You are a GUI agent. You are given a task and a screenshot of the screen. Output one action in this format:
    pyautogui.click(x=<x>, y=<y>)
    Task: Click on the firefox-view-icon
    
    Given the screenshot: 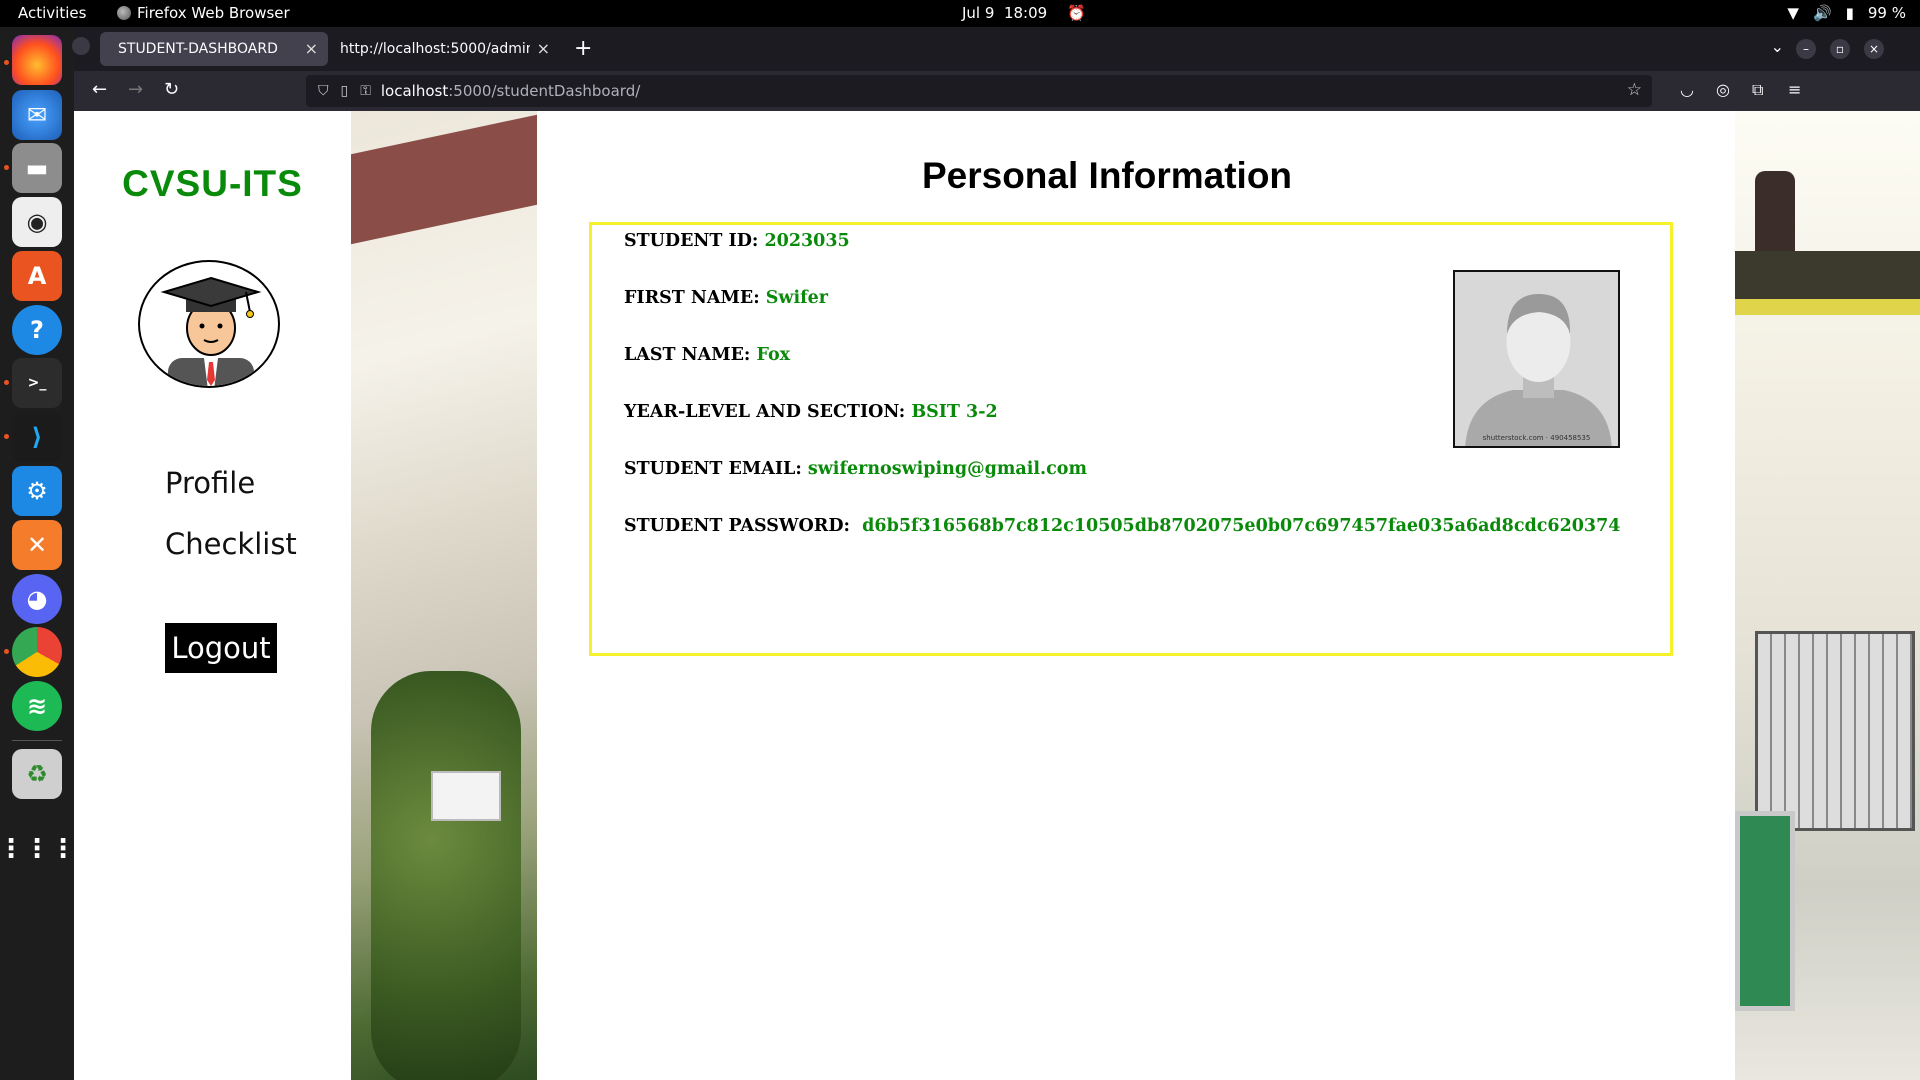 What is the action you would take?
    pyautogui.click(x=81, y=46)
    